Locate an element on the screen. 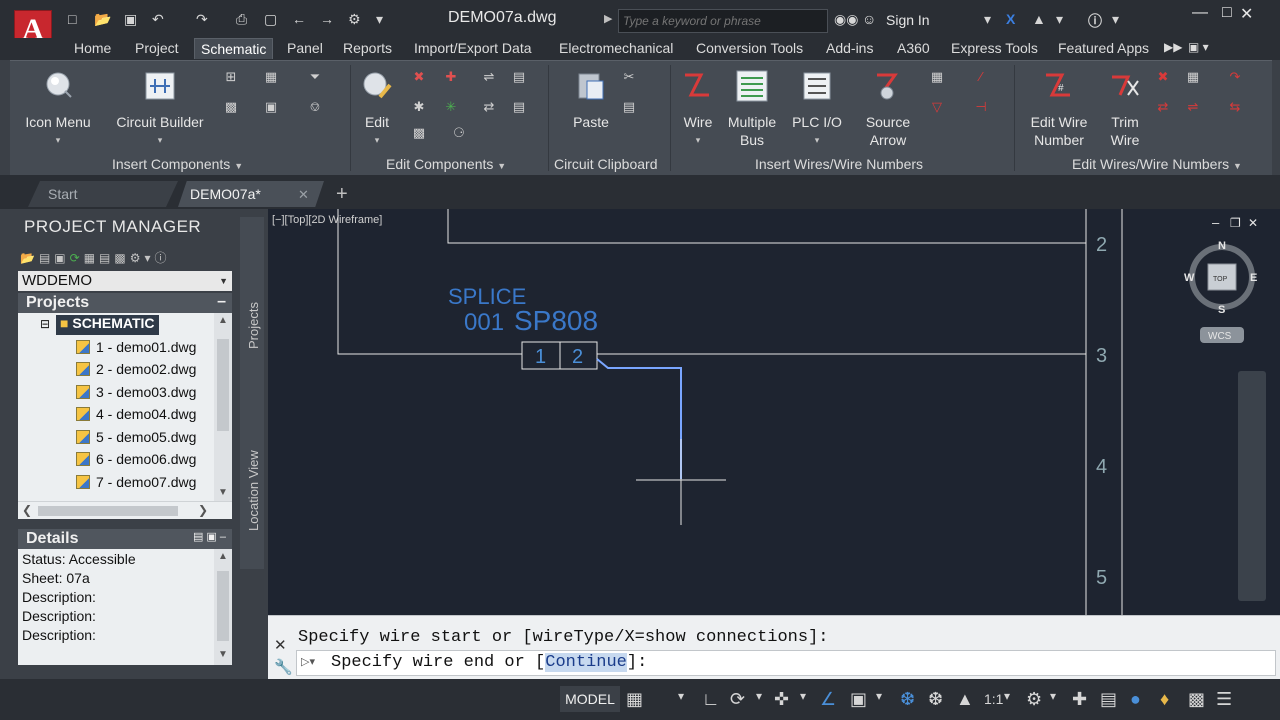  tab-project: Project is located at coordinates (157, 48).